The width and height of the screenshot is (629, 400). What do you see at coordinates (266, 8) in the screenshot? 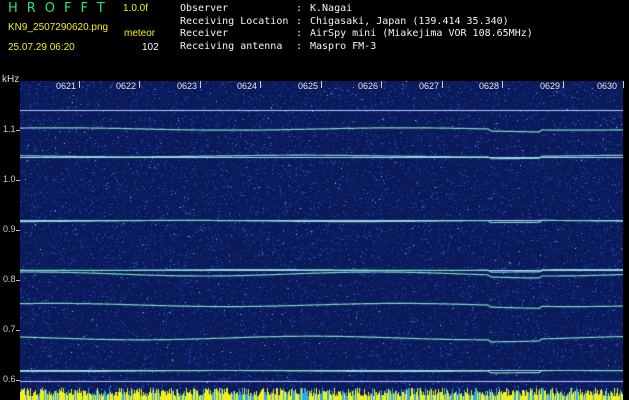
I see `info-row-observer: Observer: K.Nagai` at bounding box center [266, 8].